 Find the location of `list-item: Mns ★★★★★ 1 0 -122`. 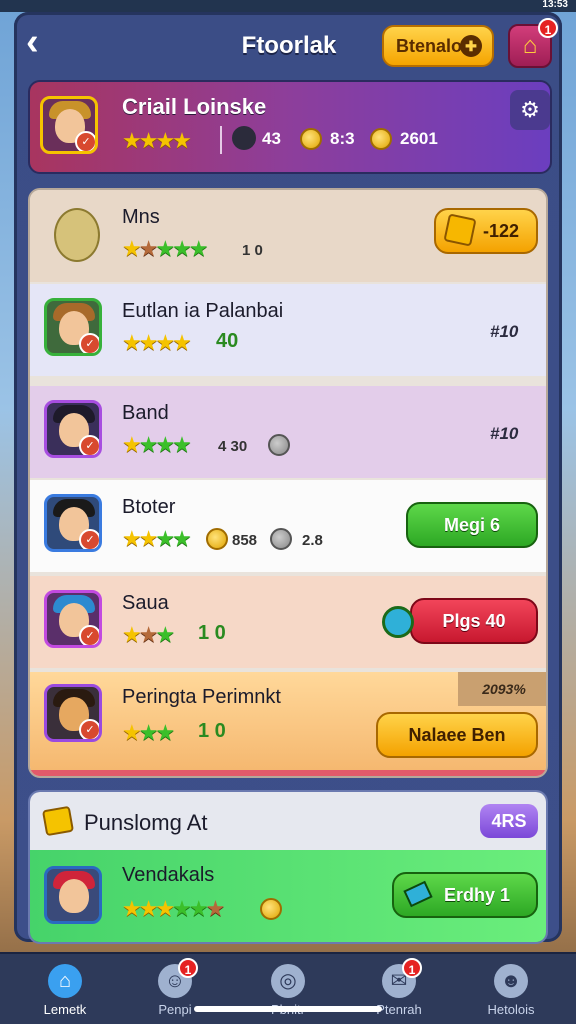

list-item: Mns ★★★★★ 1 0 -122 is located at coordinates (288, 236).